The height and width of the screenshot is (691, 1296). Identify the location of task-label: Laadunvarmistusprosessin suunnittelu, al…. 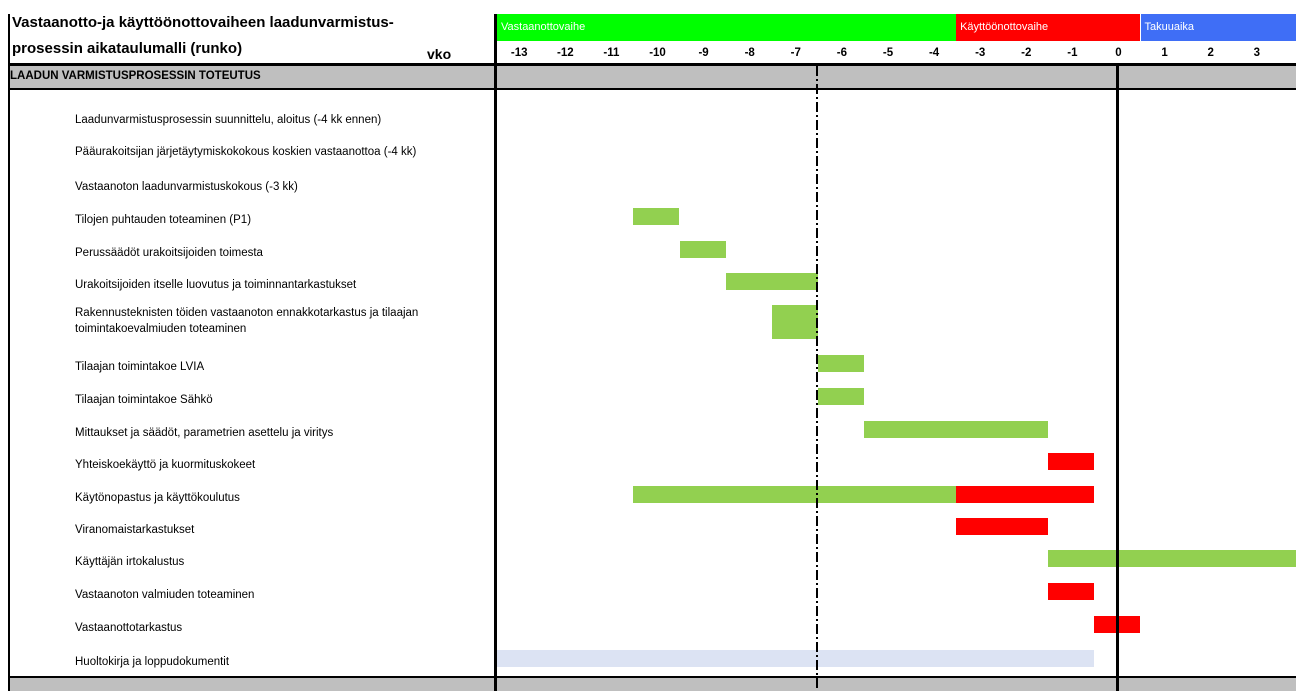
(228, 120).